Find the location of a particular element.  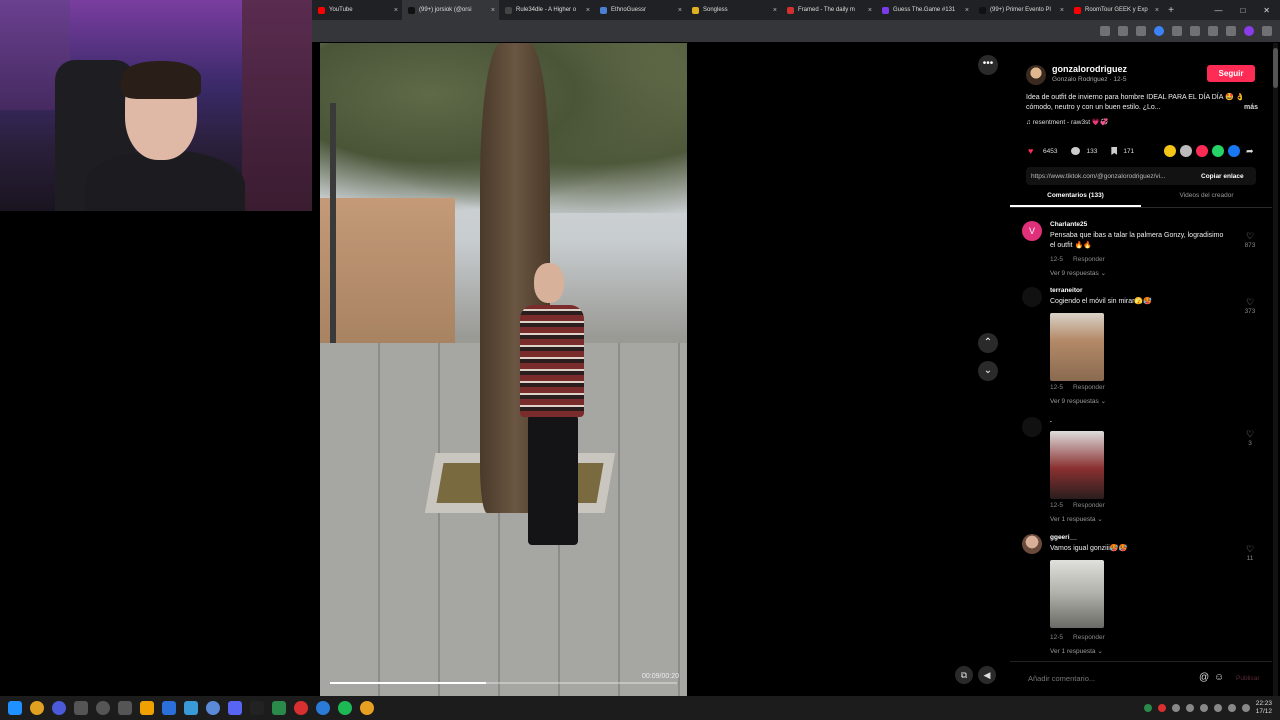

maximize-icon: □ is located at coordinates (1242, 10).